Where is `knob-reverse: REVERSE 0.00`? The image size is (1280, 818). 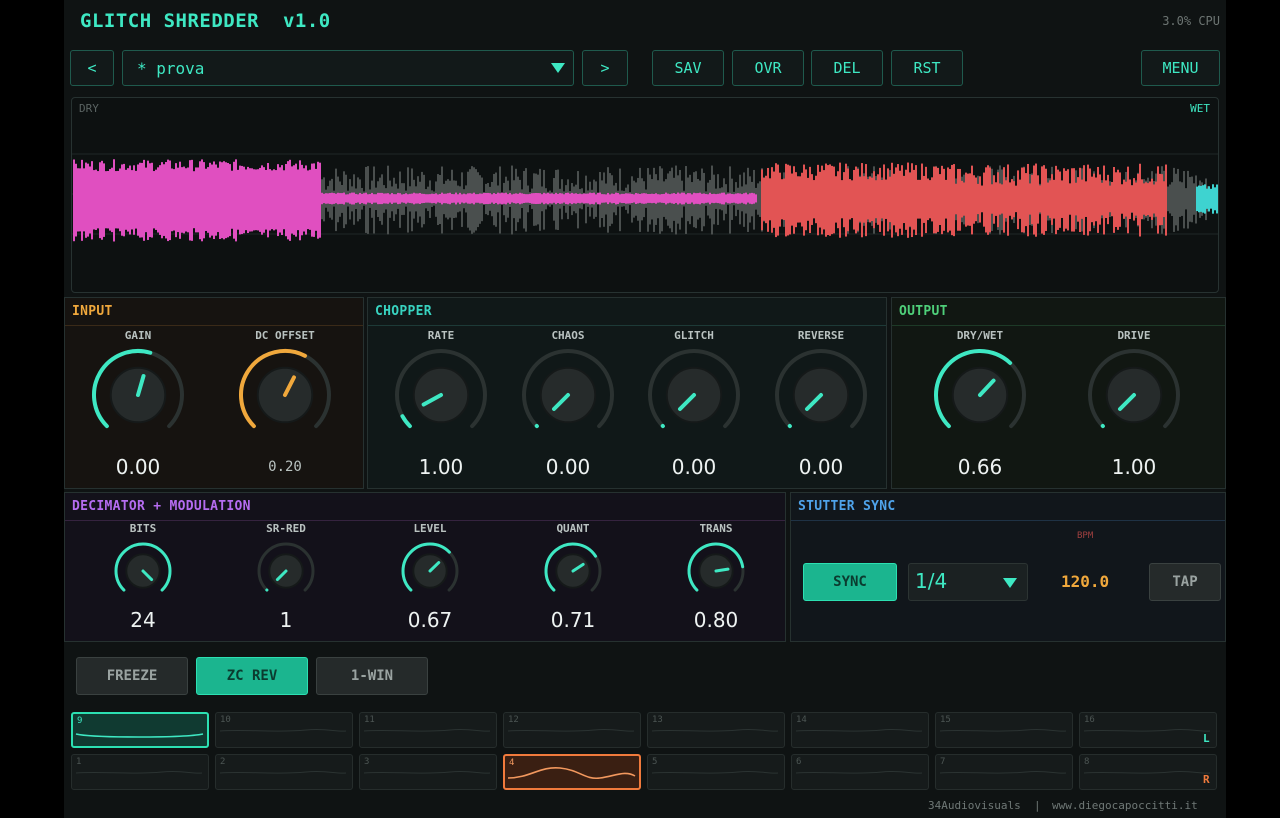 knob-reverse: REVERSE 0.00 is located at coordinates (821, 406).